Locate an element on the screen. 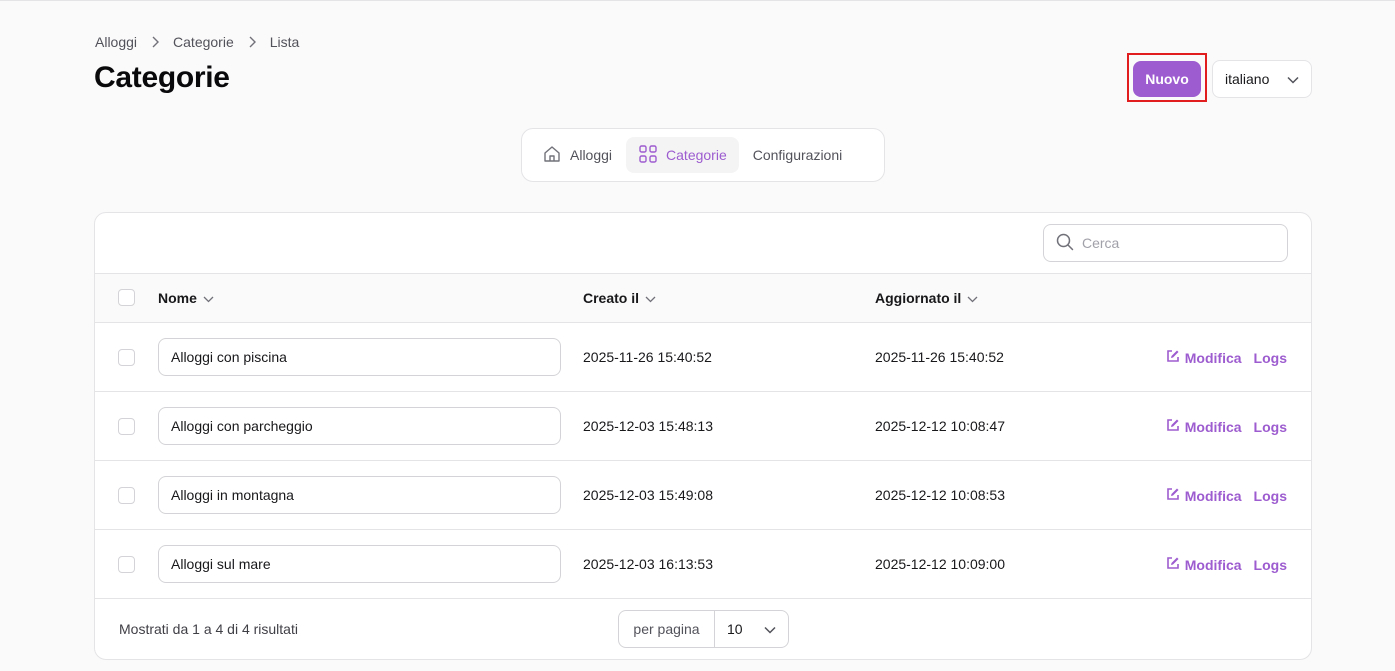 Image resolution: width=1395 pixels, height=671 pixels. updated-cell: 2025-12-12 10:09:00 is located at coordinates (940, 564).